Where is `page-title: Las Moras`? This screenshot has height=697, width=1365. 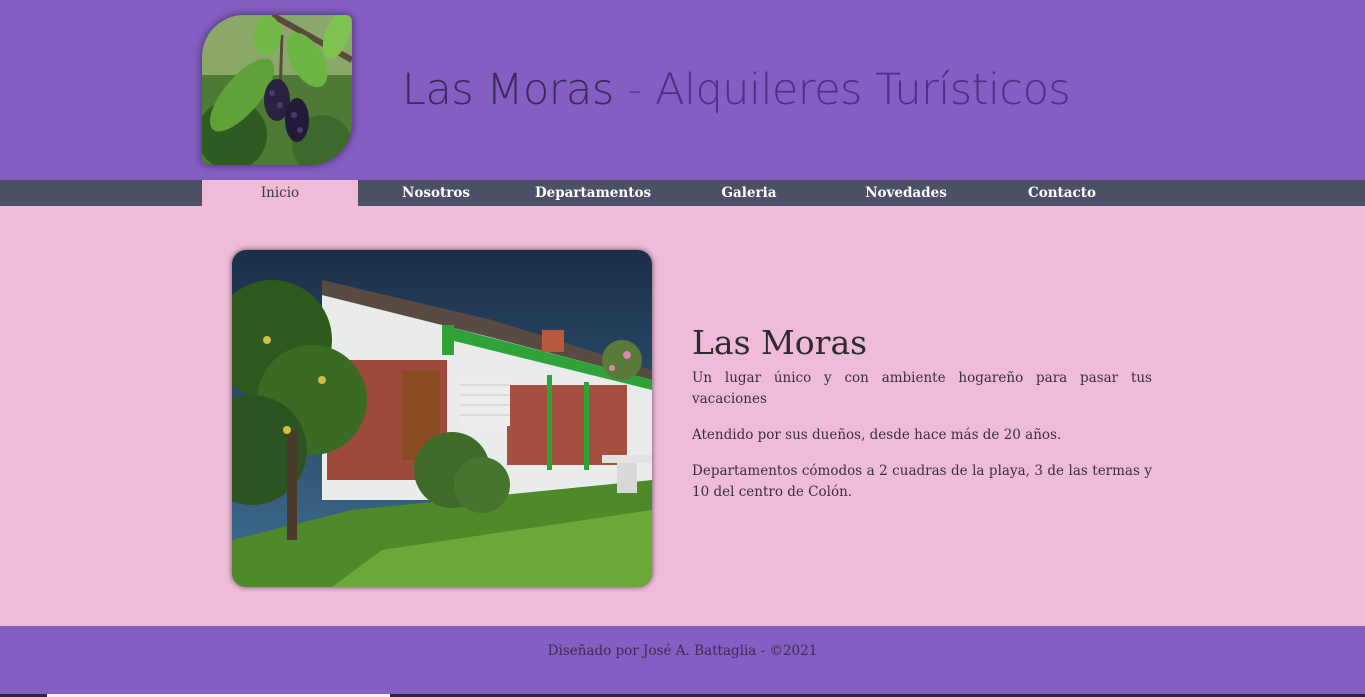
page-title: Las Moras is located at coordinates (780, 342).